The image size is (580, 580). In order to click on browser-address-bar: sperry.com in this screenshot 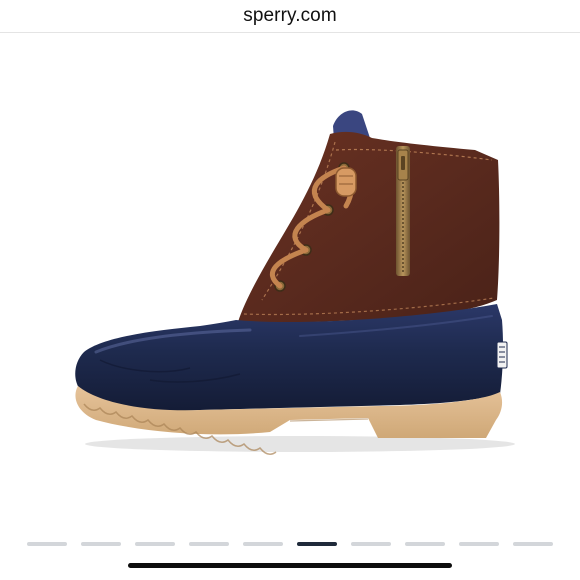, I will do `click(290, 16)`.